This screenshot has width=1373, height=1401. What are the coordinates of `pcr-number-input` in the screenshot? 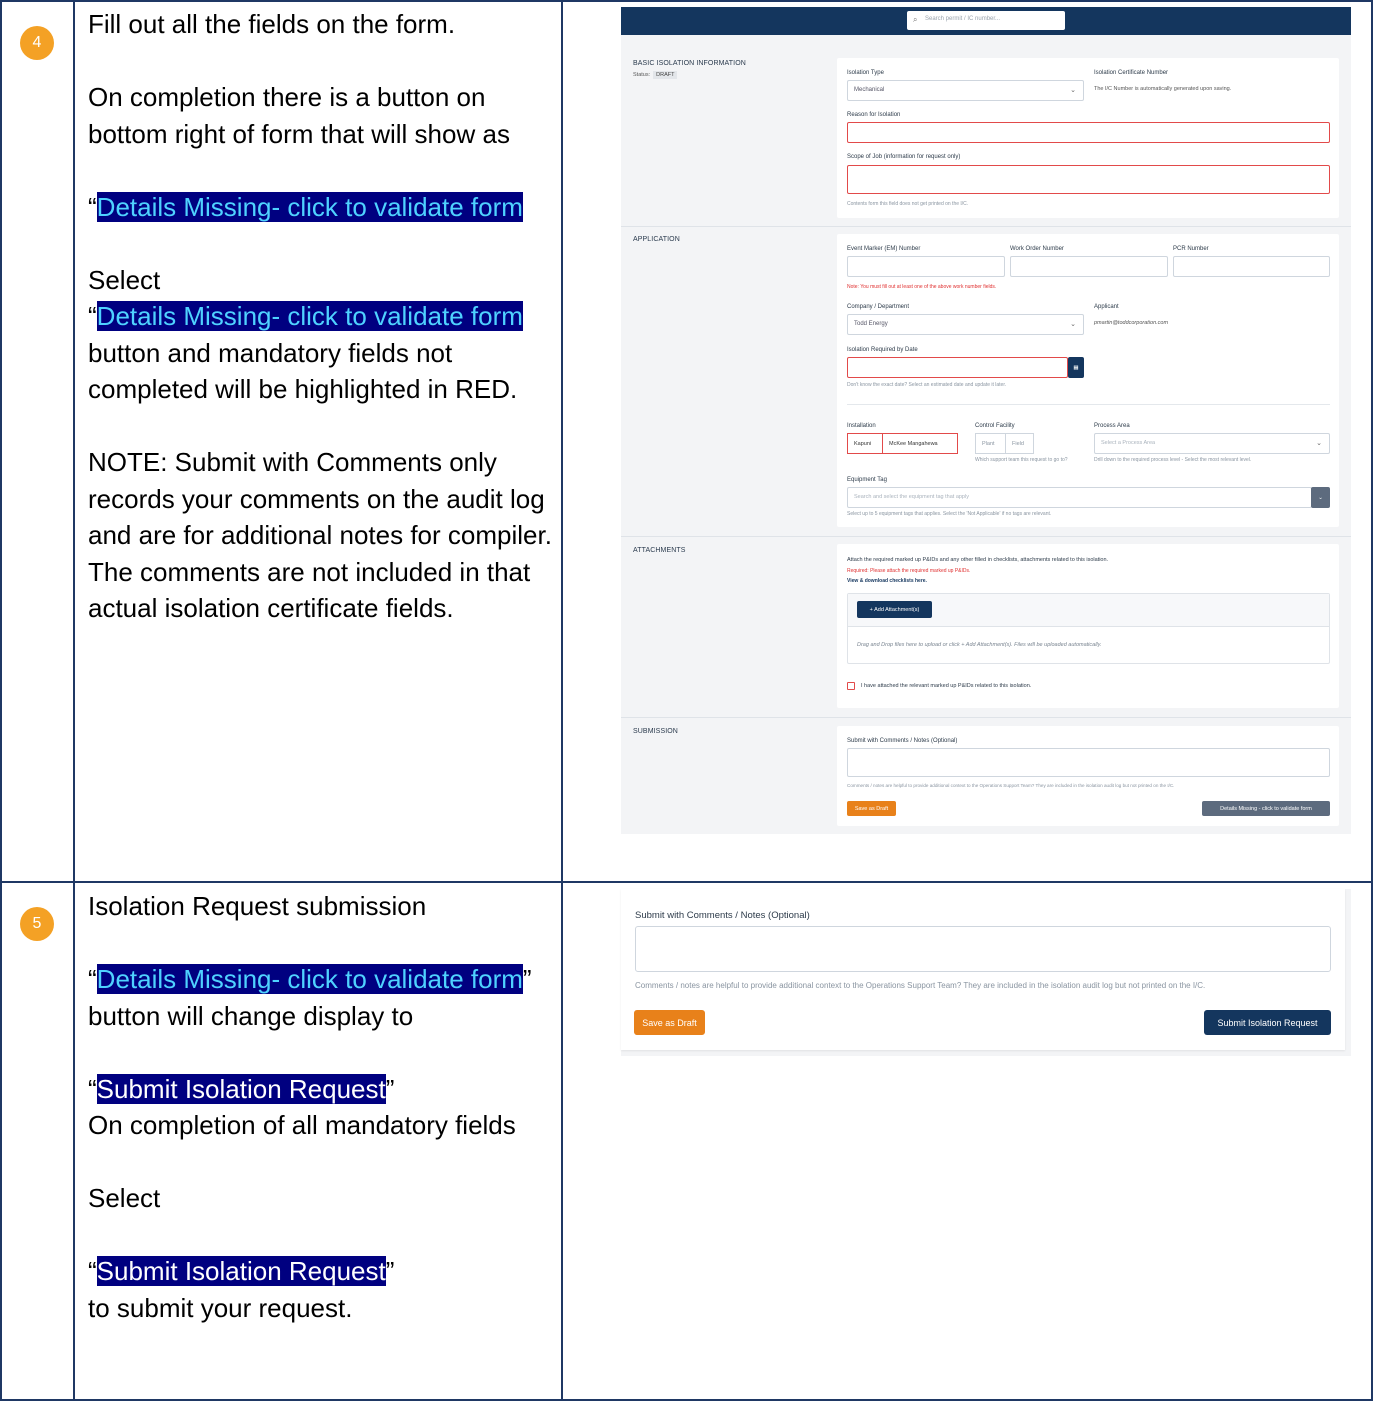 It's located at (1251, 266).